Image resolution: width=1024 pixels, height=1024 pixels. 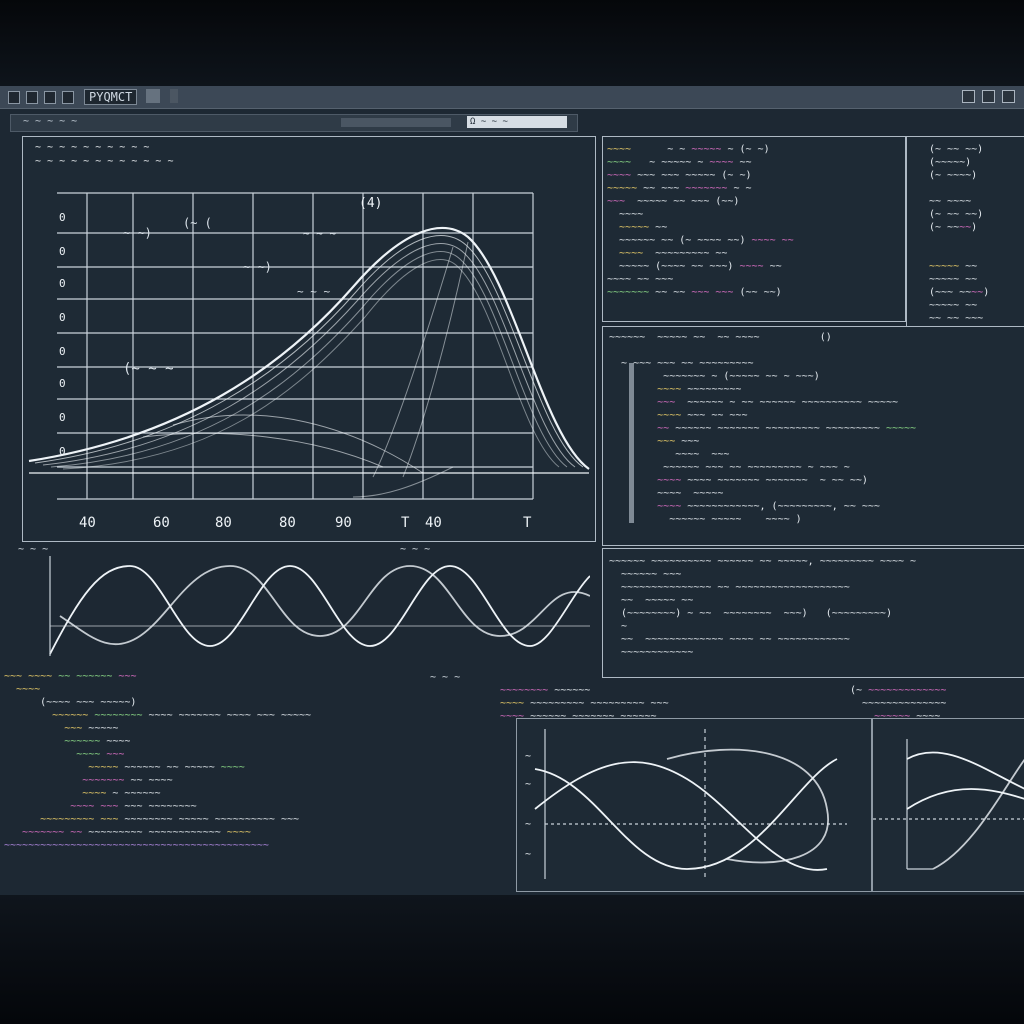 I want to click on bottom-right-plot-panel, so click(x=948, y=805).